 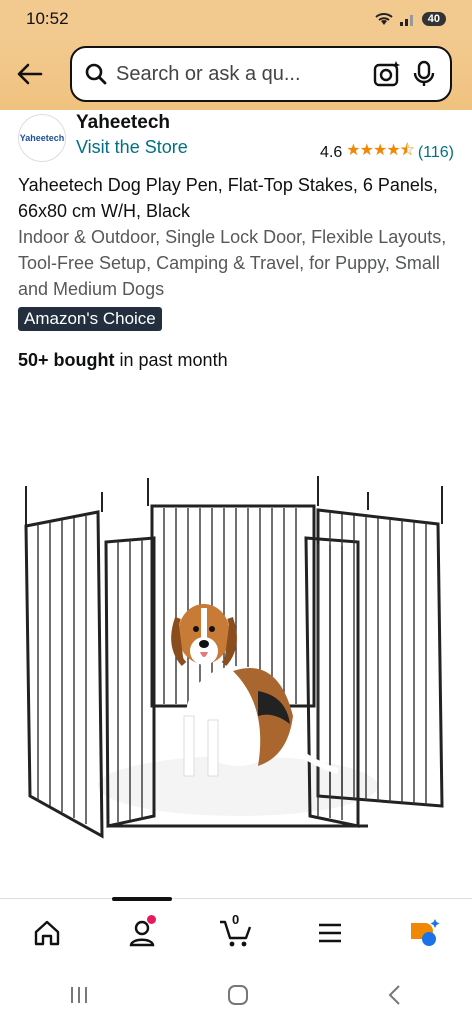 What do you see at coordinates (66, 360) in the screenshot?
I see `bought-count: 50+ bought` at bounding box center [66, 360].